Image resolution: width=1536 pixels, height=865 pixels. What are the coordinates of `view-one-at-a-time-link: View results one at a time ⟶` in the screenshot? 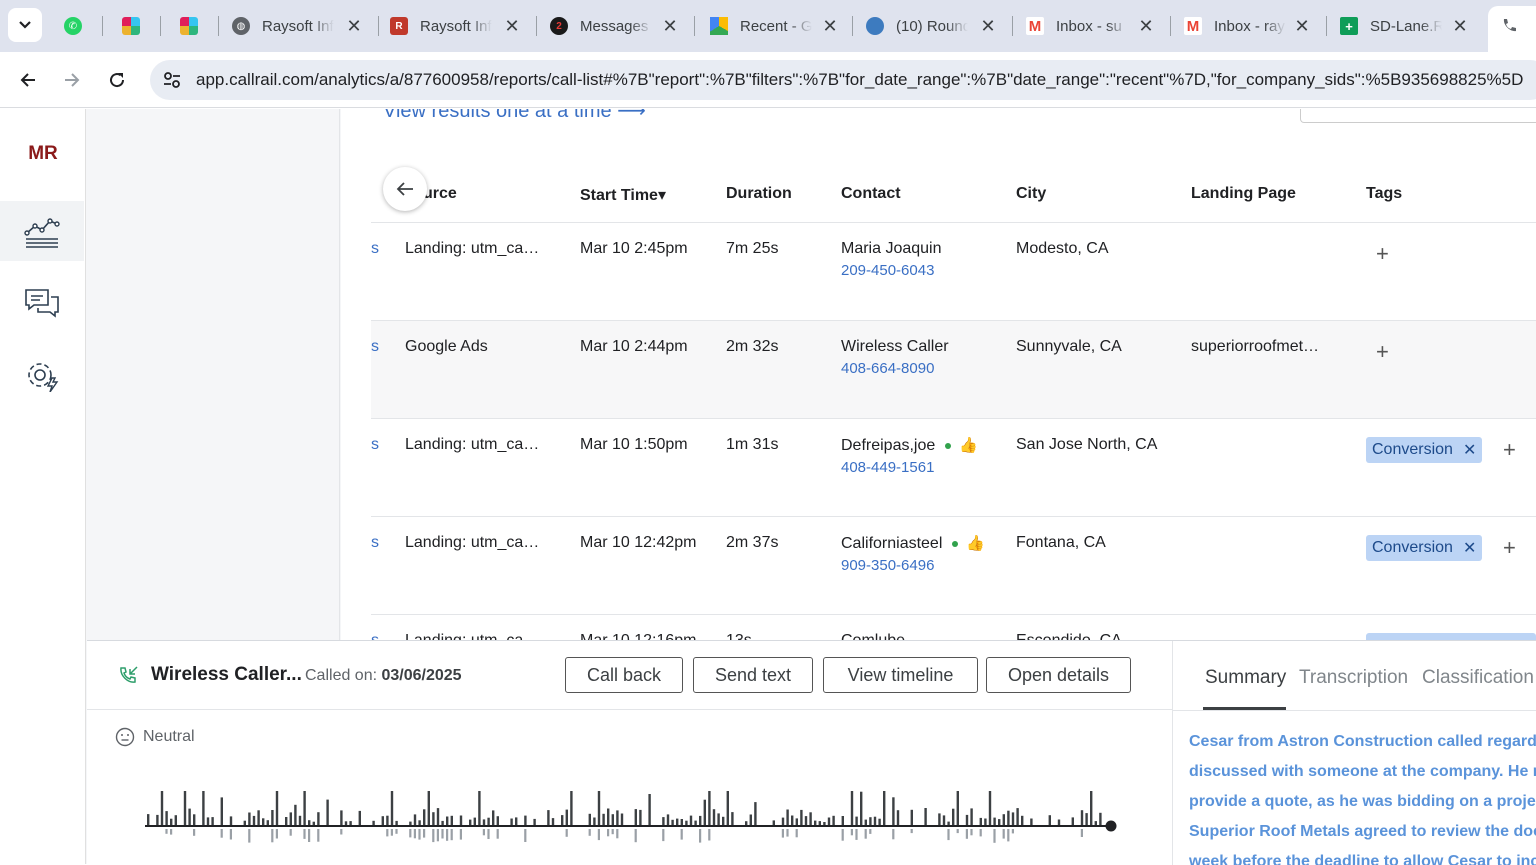 It's located at (514, 116).